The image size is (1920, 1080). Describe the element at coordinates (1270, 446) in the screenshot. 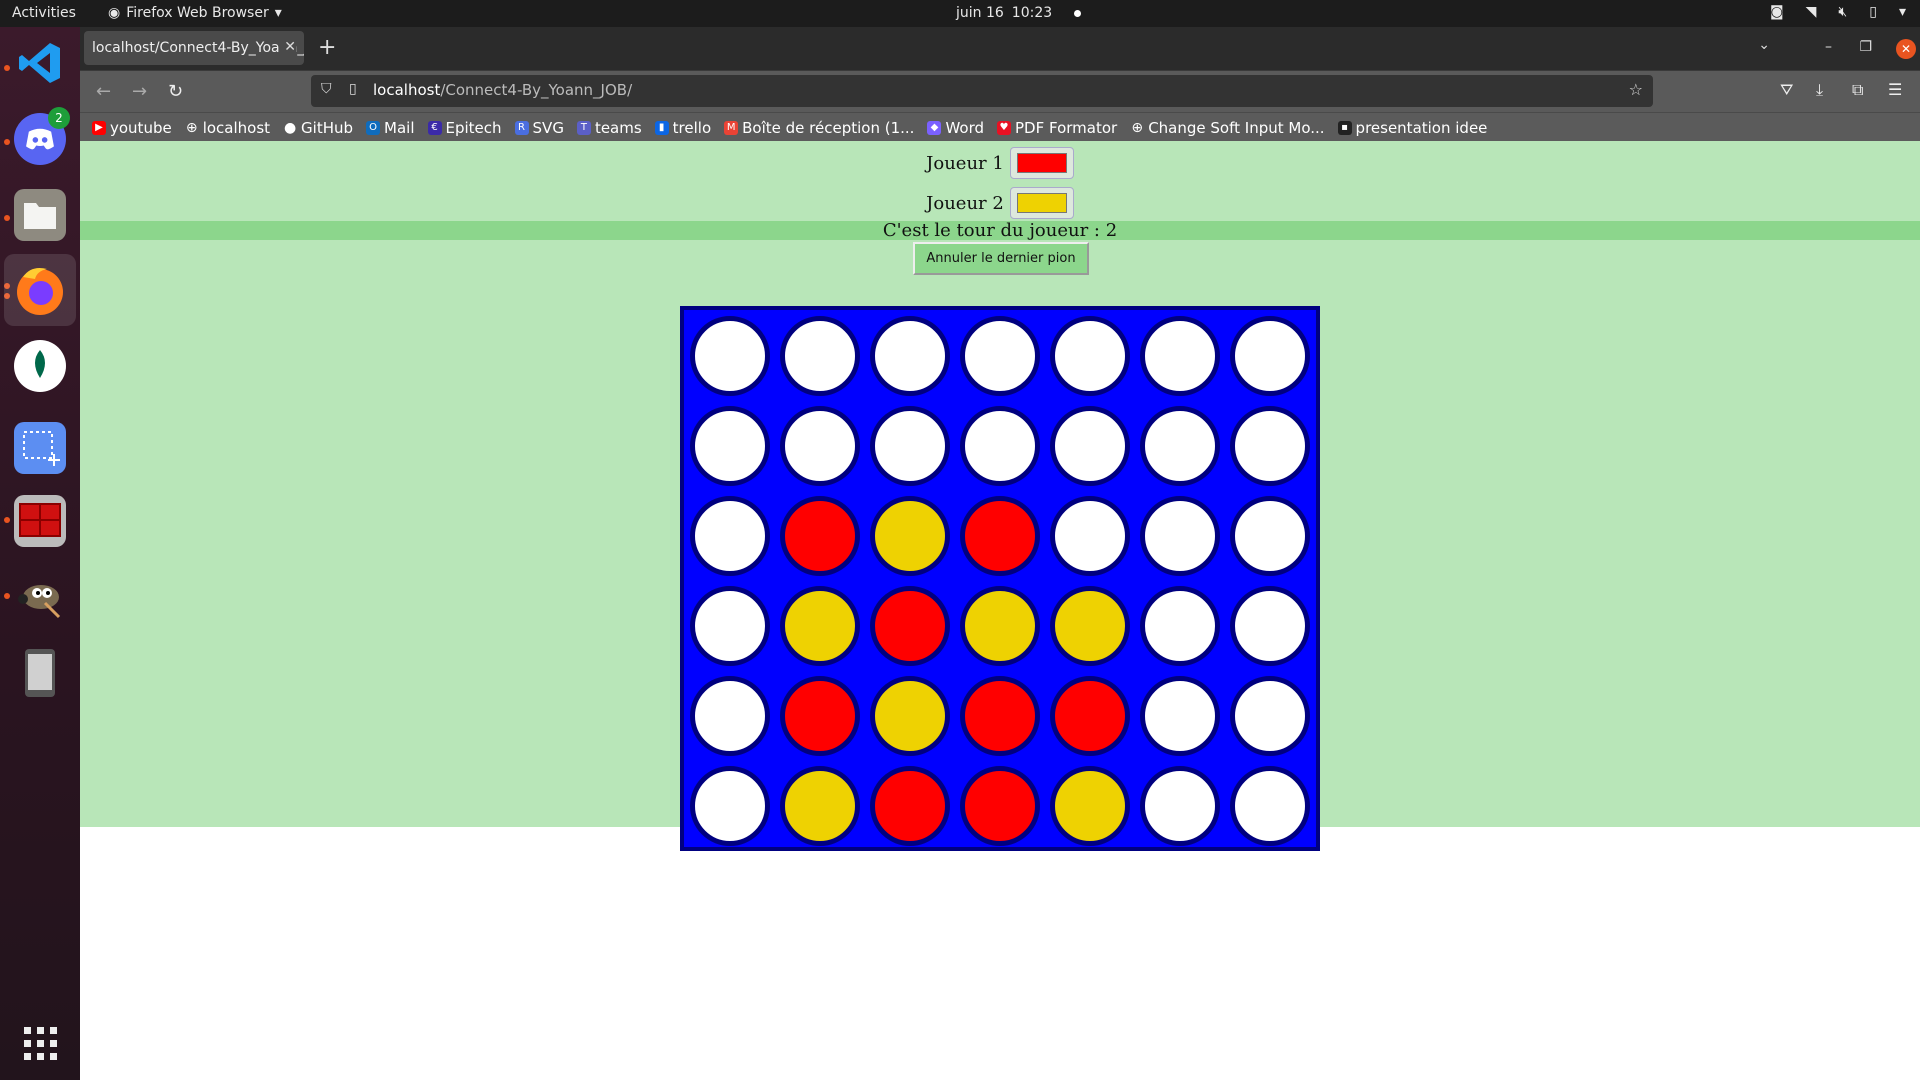

I see `board-cell-r2-c7-empty` at that location.